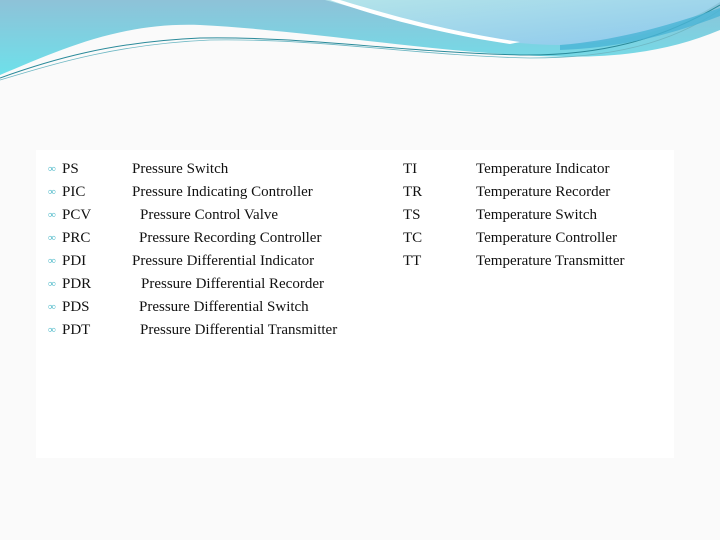 The height and width of the screenshot is (540, 720). I want to click on instrument-code: PDR, so click(77, 284).